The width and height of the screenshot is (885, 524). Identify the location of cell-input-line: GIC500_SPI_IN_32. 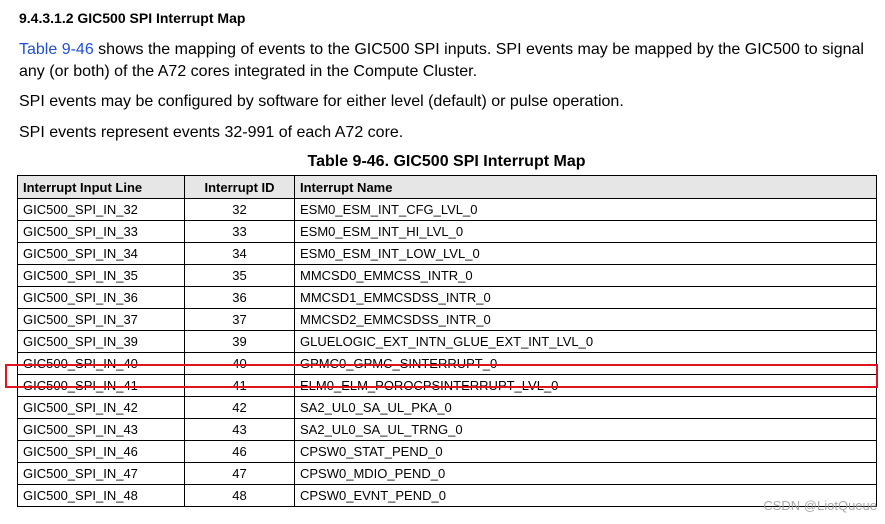
(101, 209).